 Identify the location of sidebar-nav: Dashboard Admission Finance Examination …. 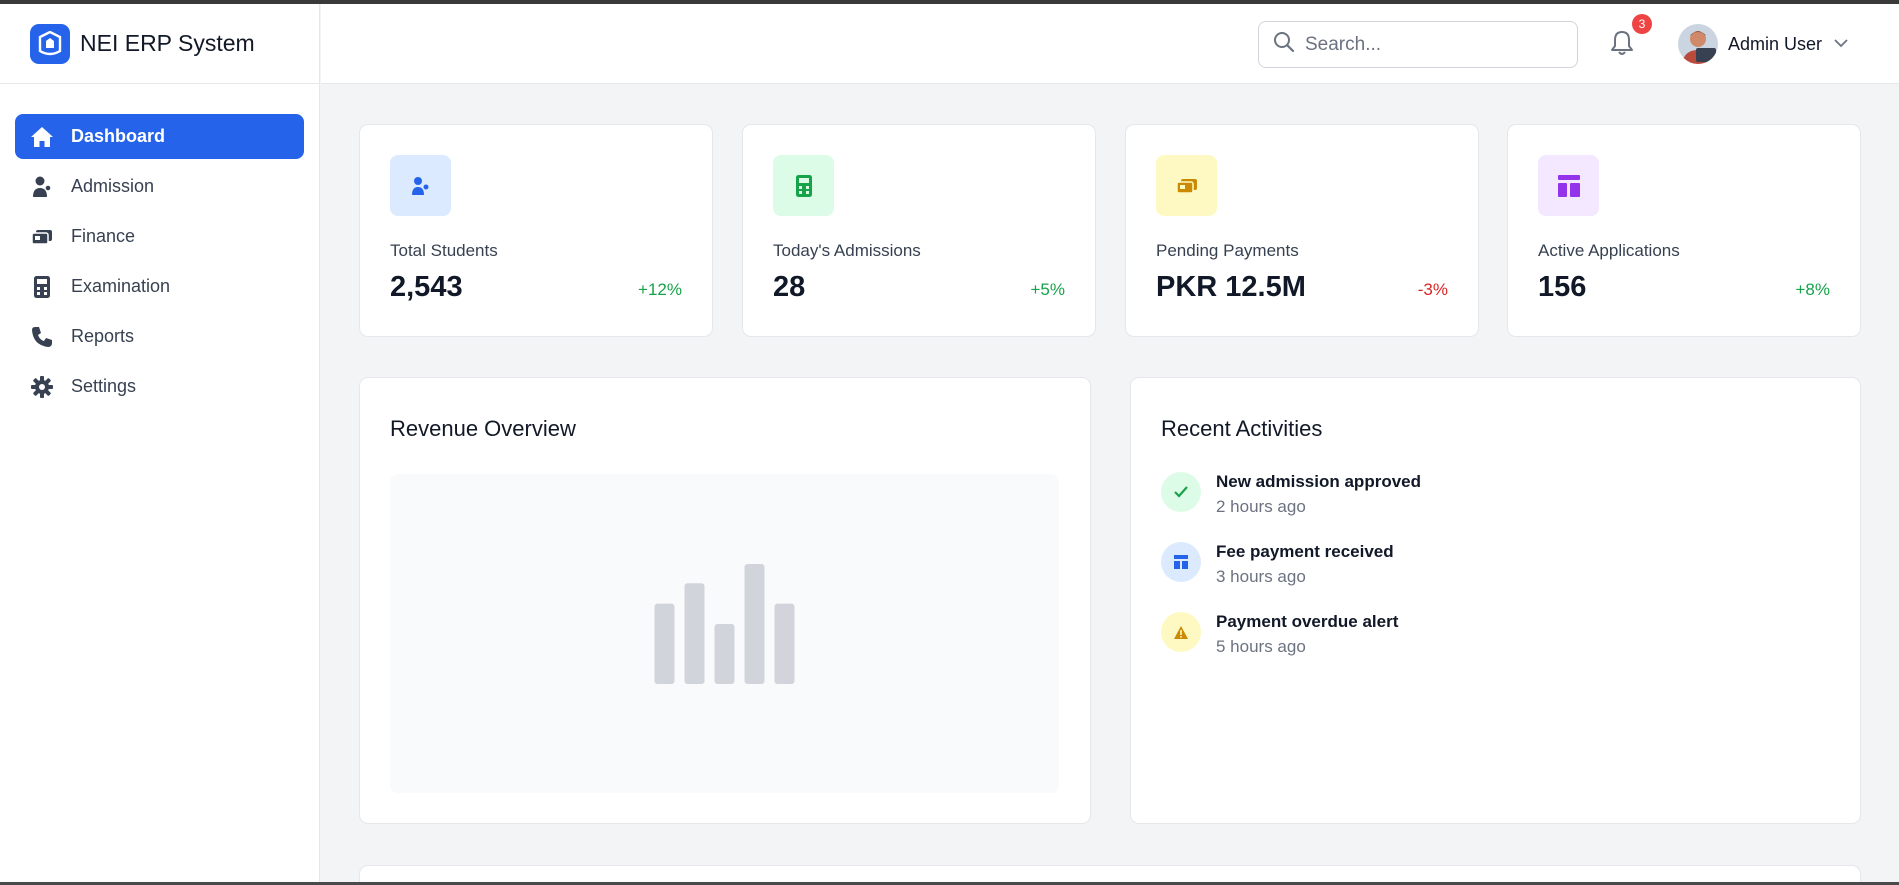
(159, 246).